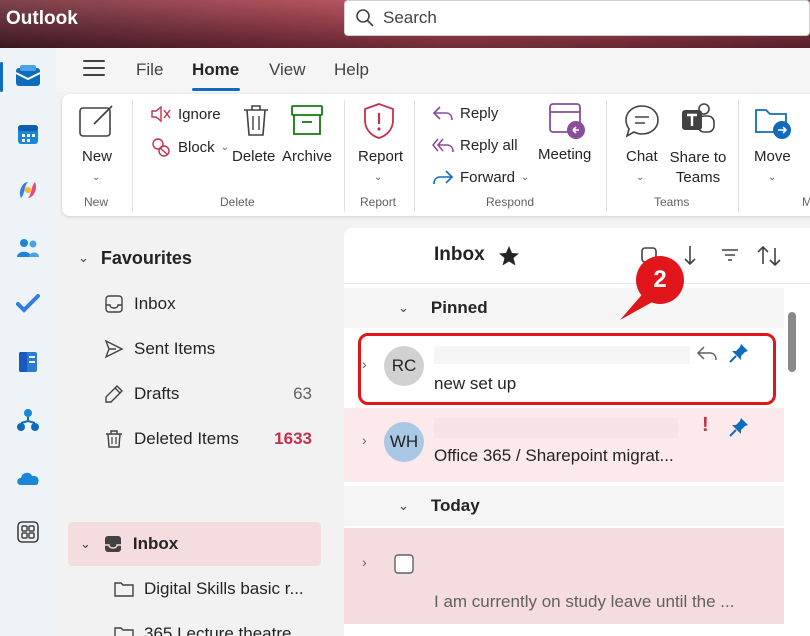 Image resolution: width=810 pixels, height=636 pixels. What do you see at coordinates (772, 156) in the screenshot?
I see `move-button: Move` at bounding box center [772, 156].